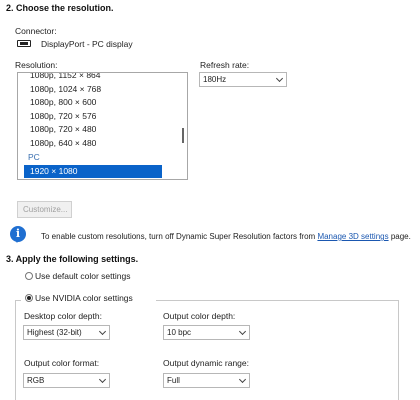 Image resolution: width=420 pixels, height=400 pixels. I want to click on list-item: 1080p, 1024 × 768, so click(102, 90).